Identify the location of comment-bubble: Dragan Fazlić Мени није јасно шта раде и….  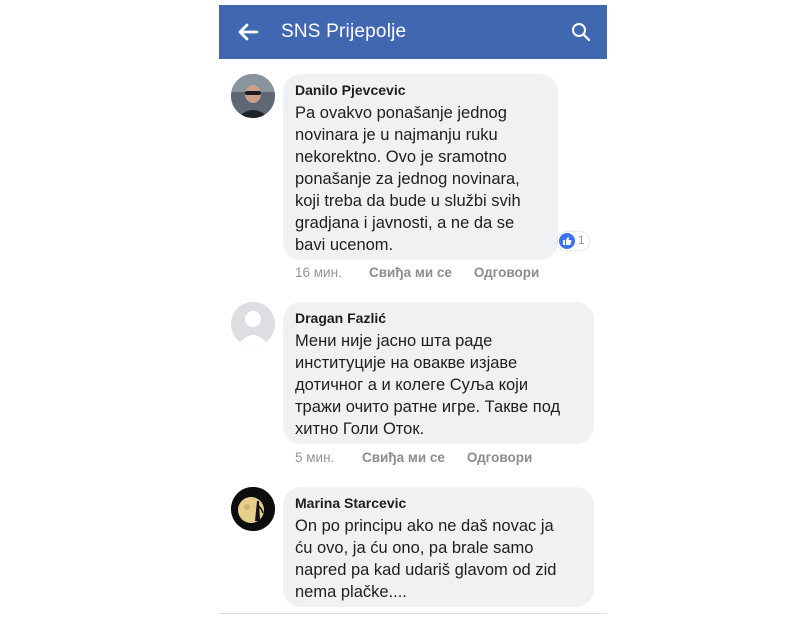
(438, 373).